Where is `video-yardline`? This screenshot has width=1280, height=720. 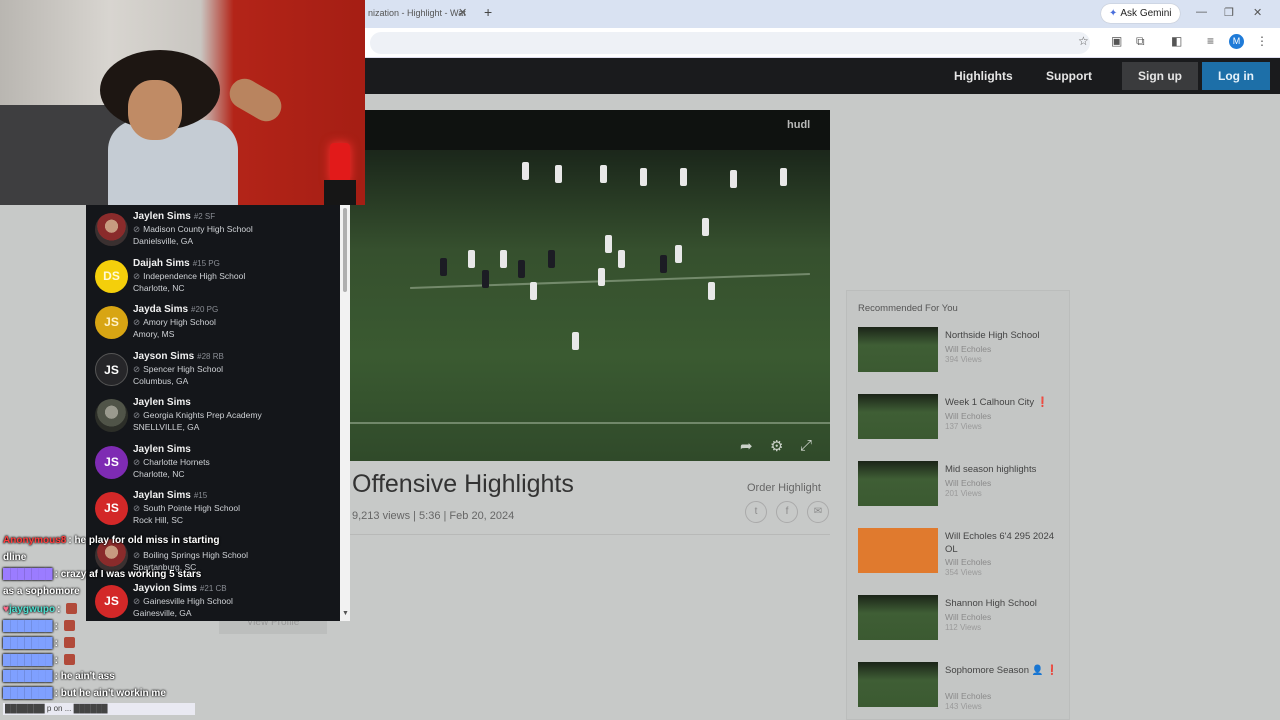
video-yardline is located at coordinates (590, 423).